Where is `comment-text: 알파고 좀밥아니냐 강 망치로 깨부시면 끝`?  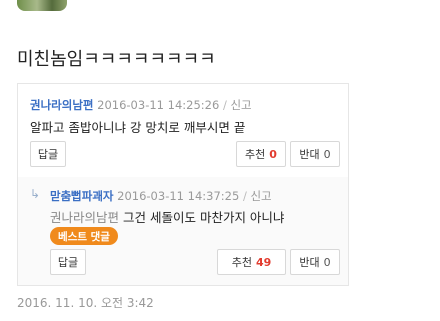
comment-text: 알파고 좀밥아니냐 강 망치로 깨부시면 끝 is located at coordinates (138, 127).